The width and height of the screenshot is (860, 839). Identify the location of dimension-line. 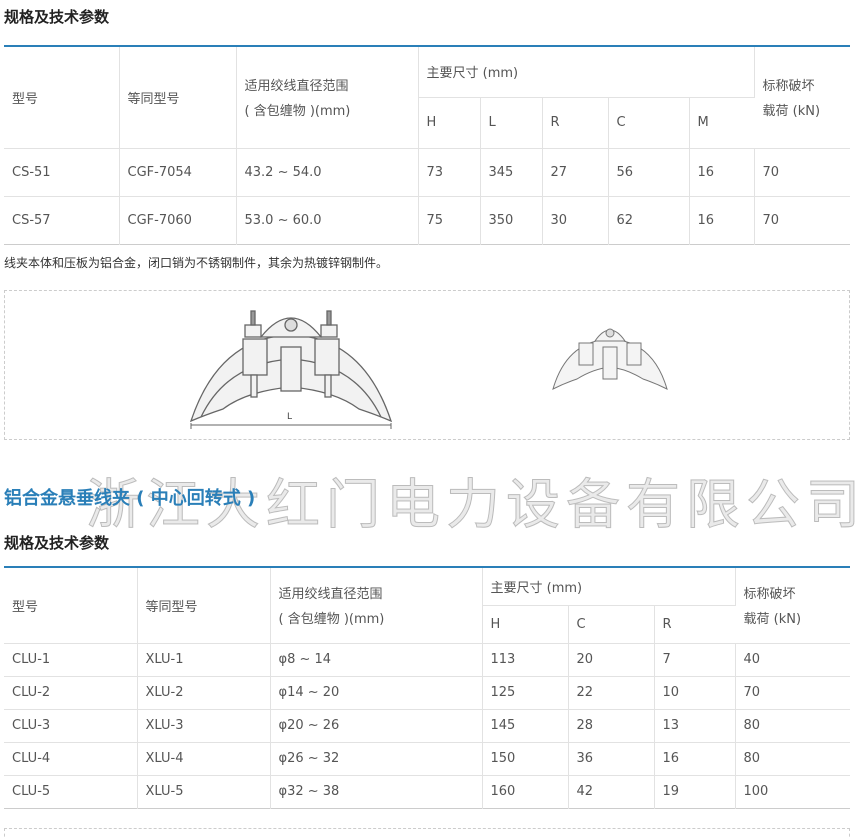
(291, 426).